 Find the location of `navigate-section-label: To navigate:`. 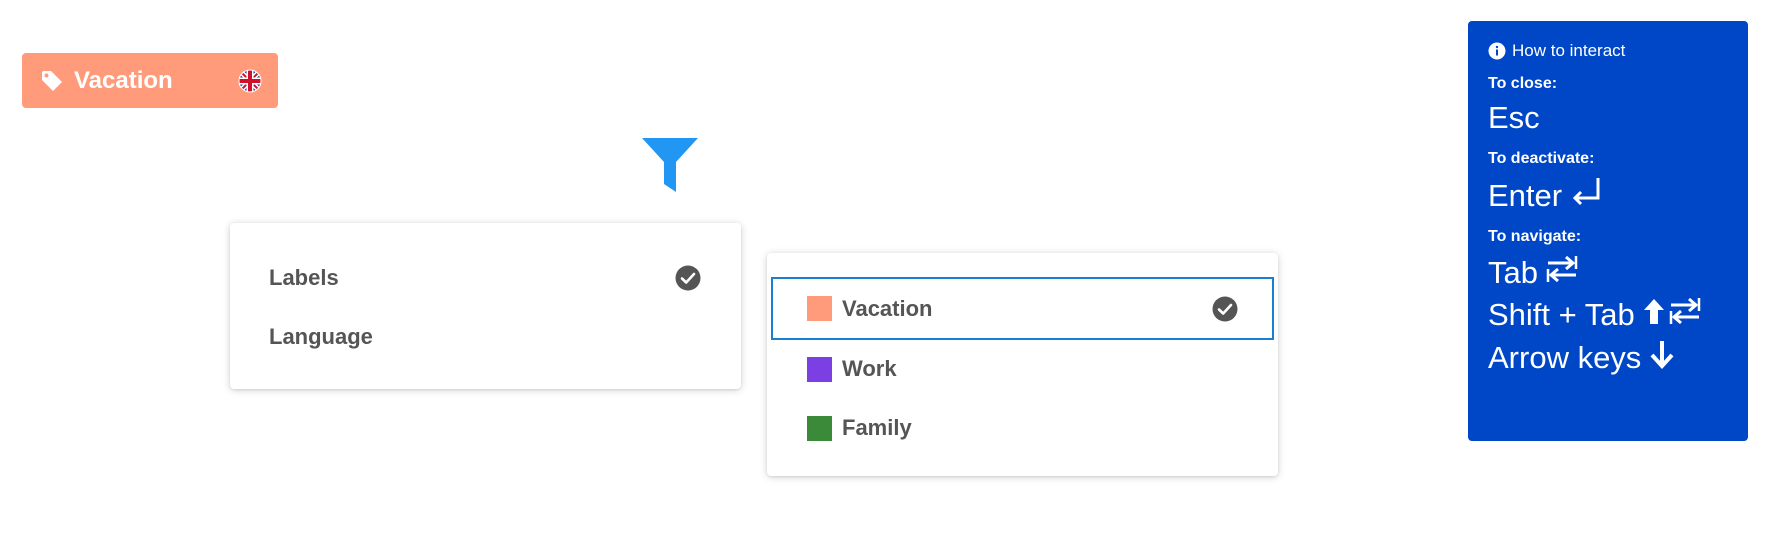

navigate-section-label: To navigate: is located at coordinates (1535, 237).